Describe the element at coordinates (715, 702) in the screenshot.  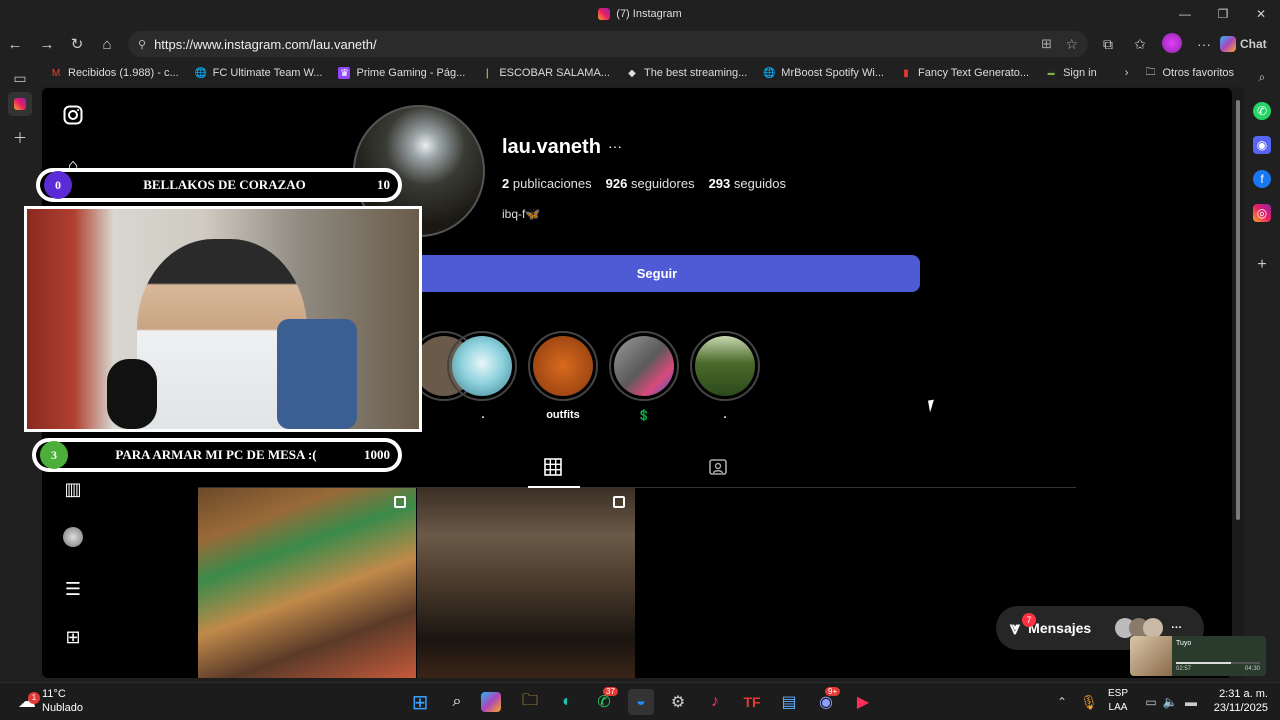
I see `tiktok-icon: ♪` at that location.